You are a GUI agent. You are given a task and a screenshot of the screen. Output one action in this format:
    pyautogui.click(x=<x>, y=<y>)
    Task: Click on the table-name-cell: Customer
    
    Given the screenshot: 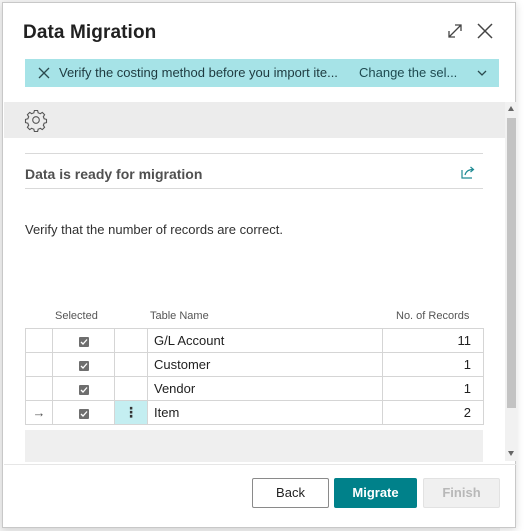 What is the action you would take?
    pyautogui.click(x=265, y=364)
    